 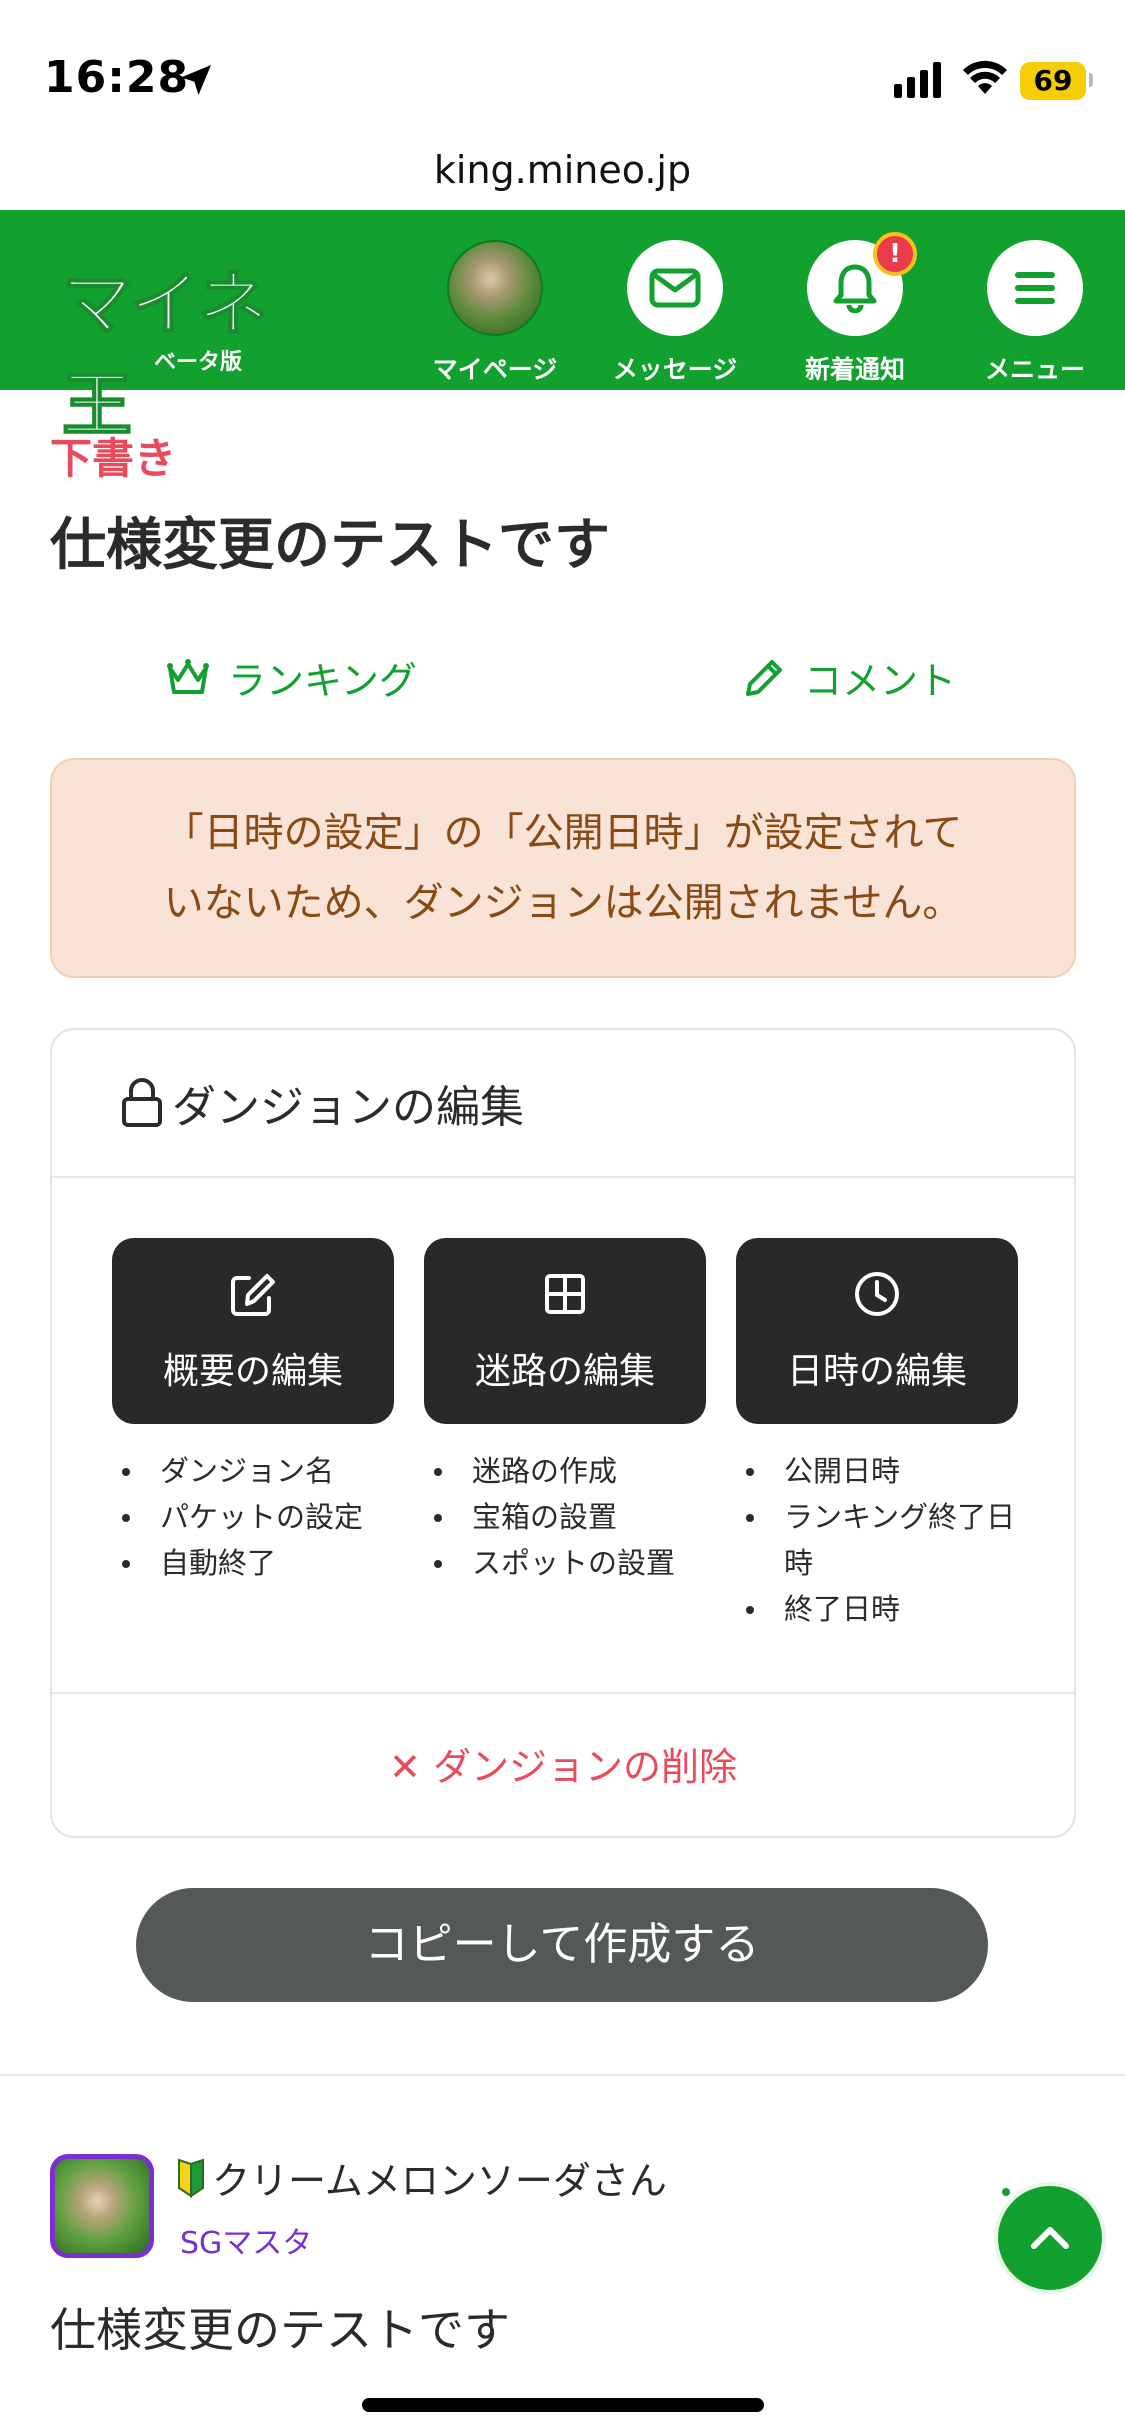 I want to click on notice-line-2: いないため、ダンジョンは公開されません。, so click(x=563, y=903).